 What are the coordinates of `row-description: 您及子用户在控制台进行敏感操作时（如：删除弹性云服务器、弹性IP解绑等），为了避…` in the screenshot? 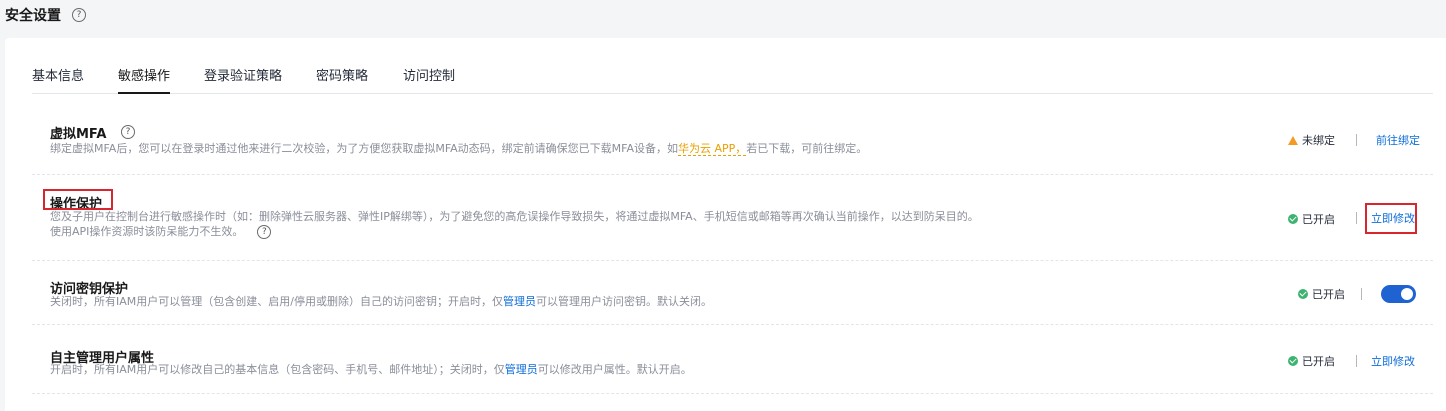 It's located at (514, 216).